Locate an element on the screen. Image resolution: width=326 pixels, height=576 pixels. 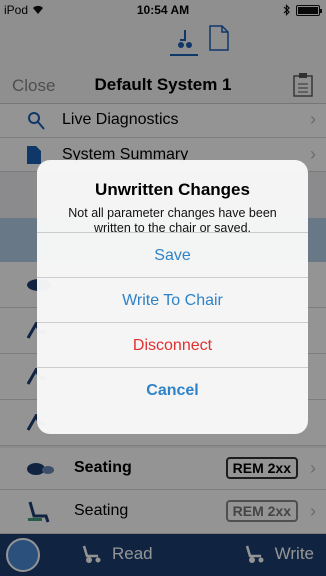
write-to-chair-button: Write To Chair is located at coordinates (172, 299).